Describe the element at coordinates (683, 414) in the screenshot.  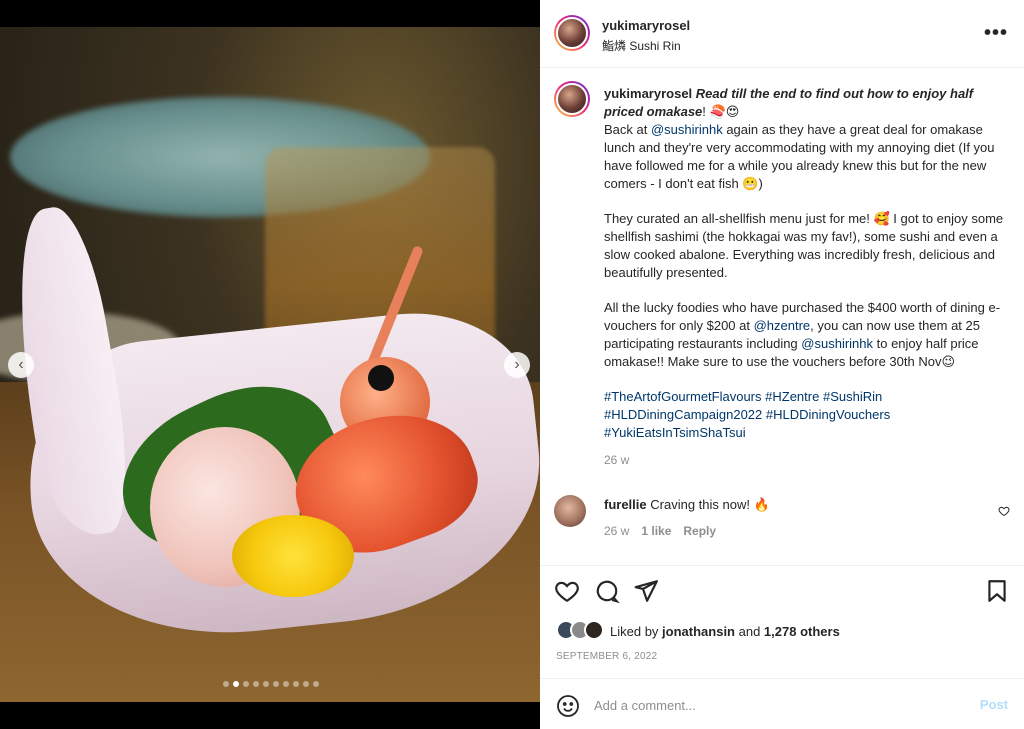
I see `hashtag-link: #HLDDiningCampaign2022` at that location.